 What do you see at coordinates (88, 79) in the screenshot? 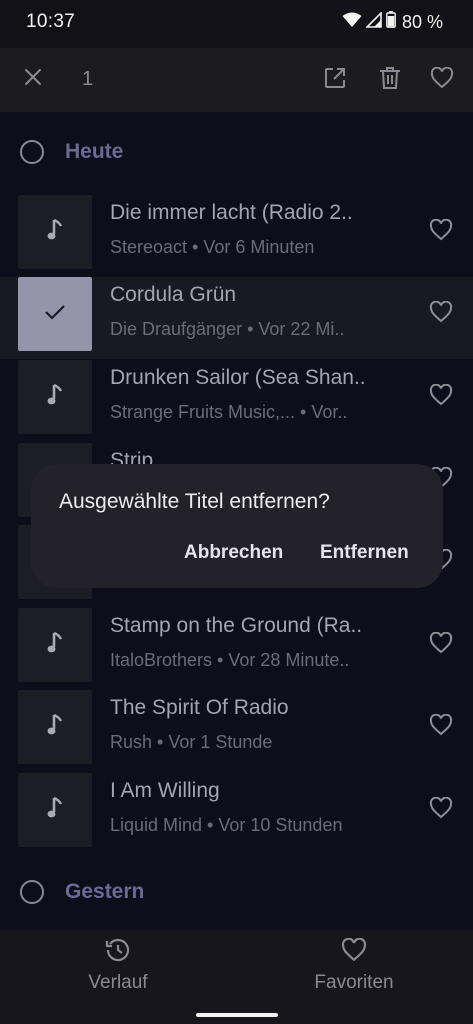
I see `selected-count: 1` at bounding box center [88, 79].